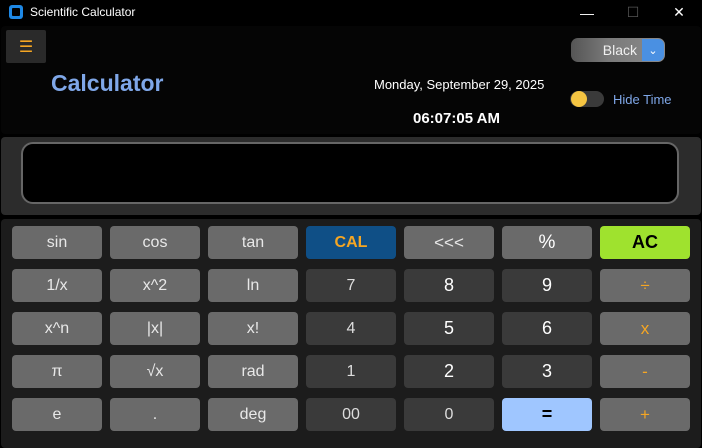 The width and height of the screenshot is (702, 448). What do you see at coordinates (351, 328) in the screenshot?
I see `digit-4-button: 4` at bounding box center [351, 328].